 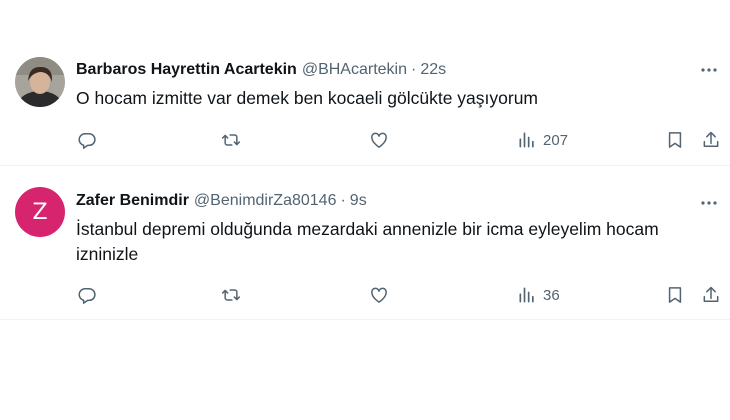 I want to click on avatar, so click(x=40, y=82).